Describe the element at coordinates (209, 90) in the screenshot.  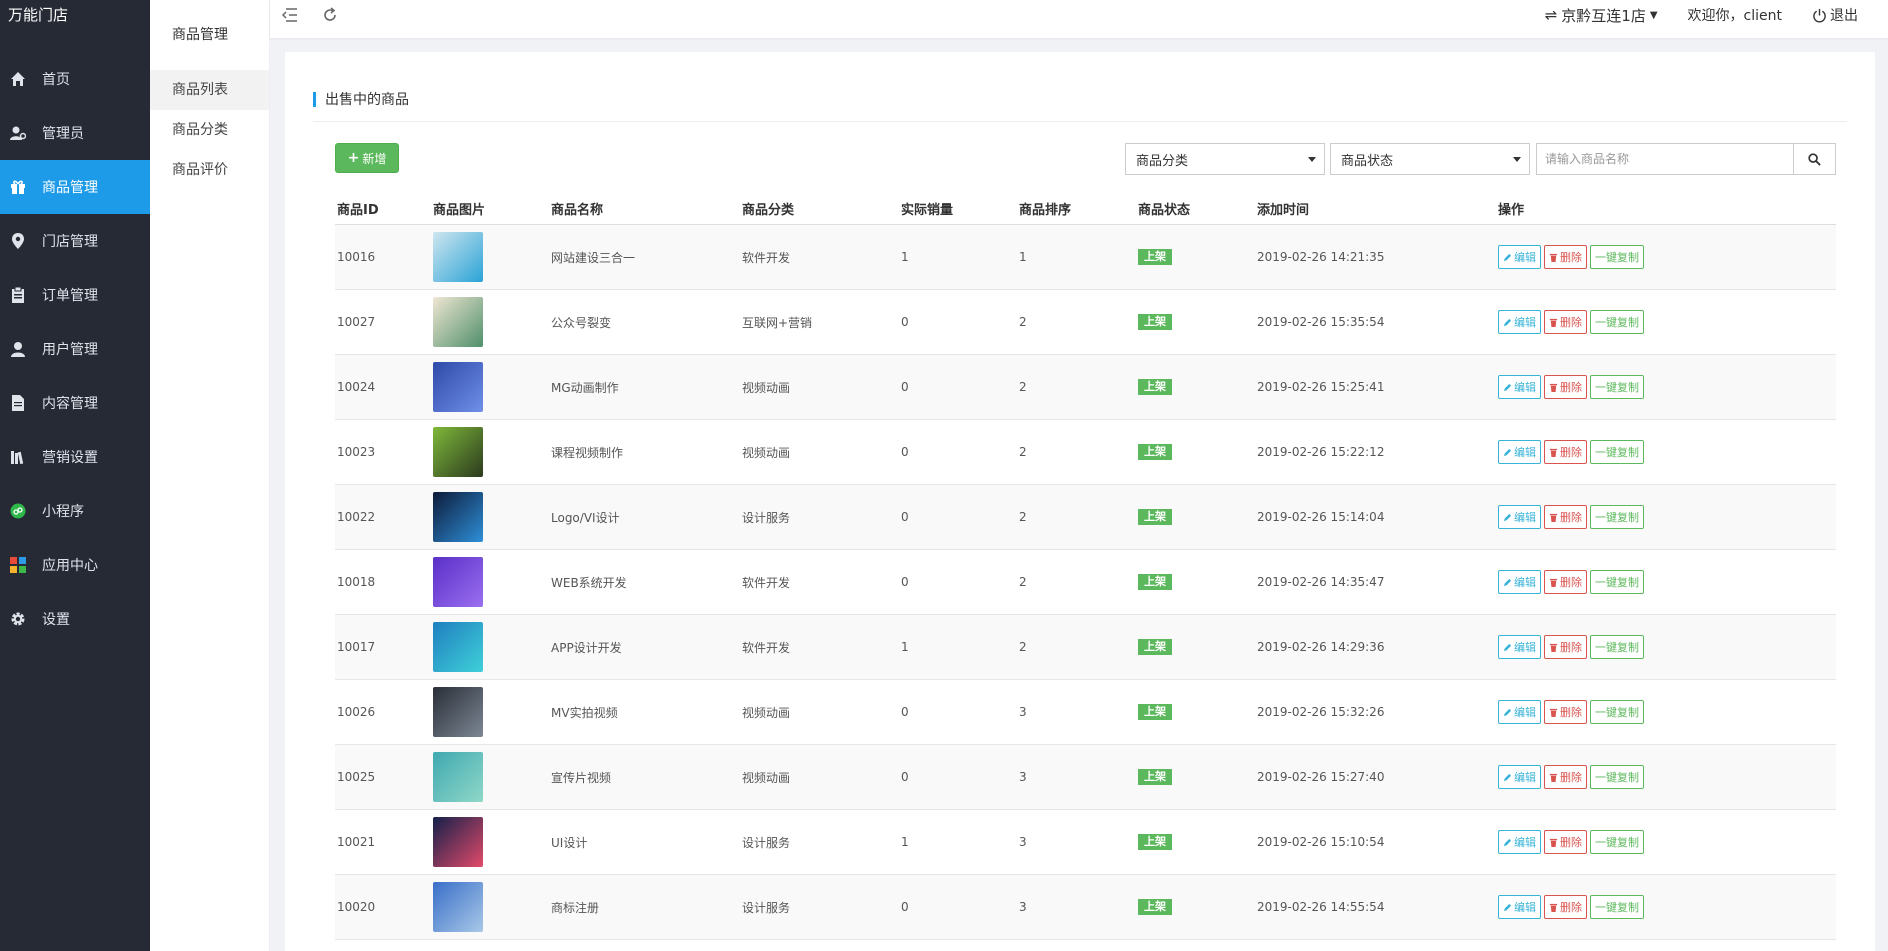
I see `submenu-item-goods-list: 商品列表` at that location.